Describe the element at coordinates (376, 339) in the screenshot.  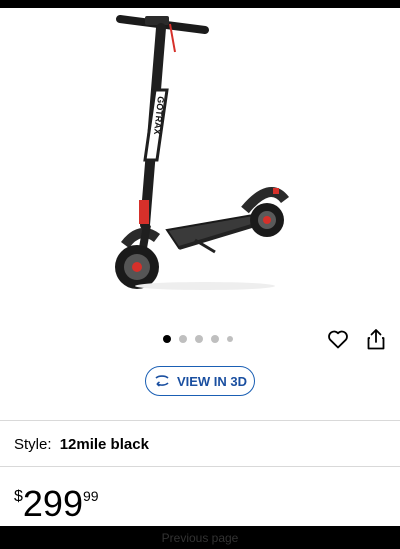
I see `share-icon` at that location.